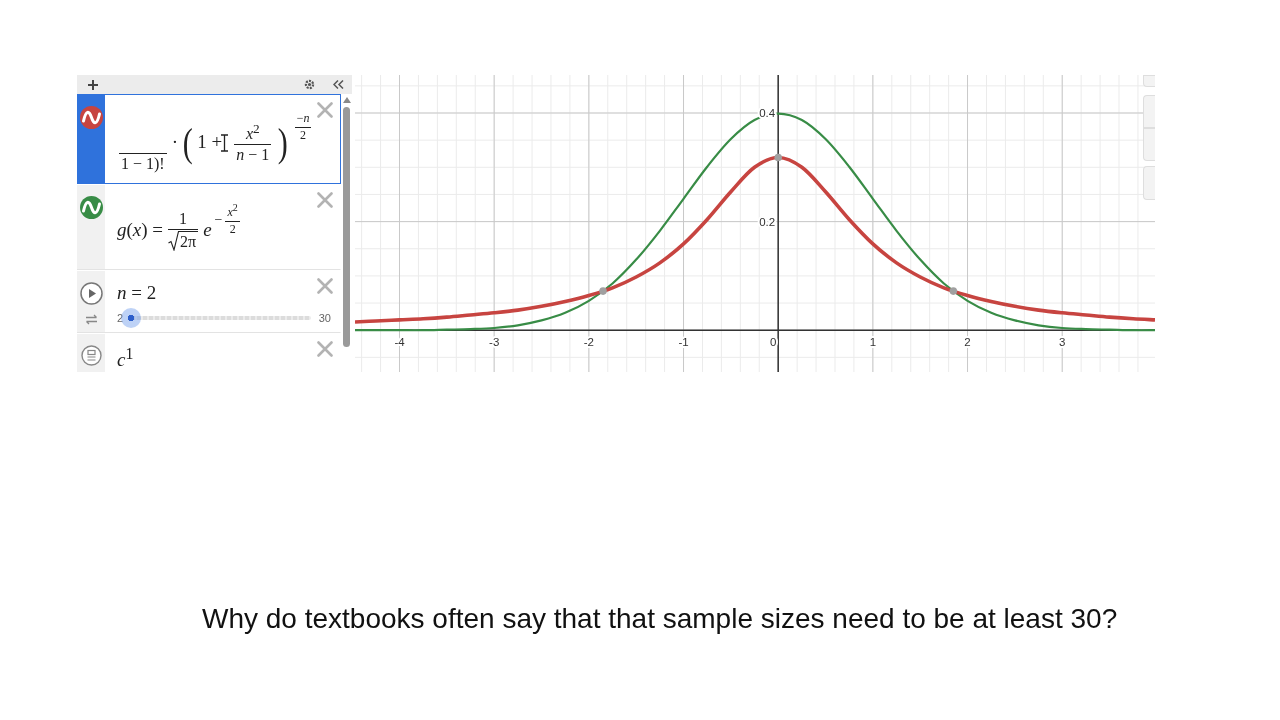  Describe the element at coordinates (309, 84) in the screenshot. I see `settings-icon` at that location.